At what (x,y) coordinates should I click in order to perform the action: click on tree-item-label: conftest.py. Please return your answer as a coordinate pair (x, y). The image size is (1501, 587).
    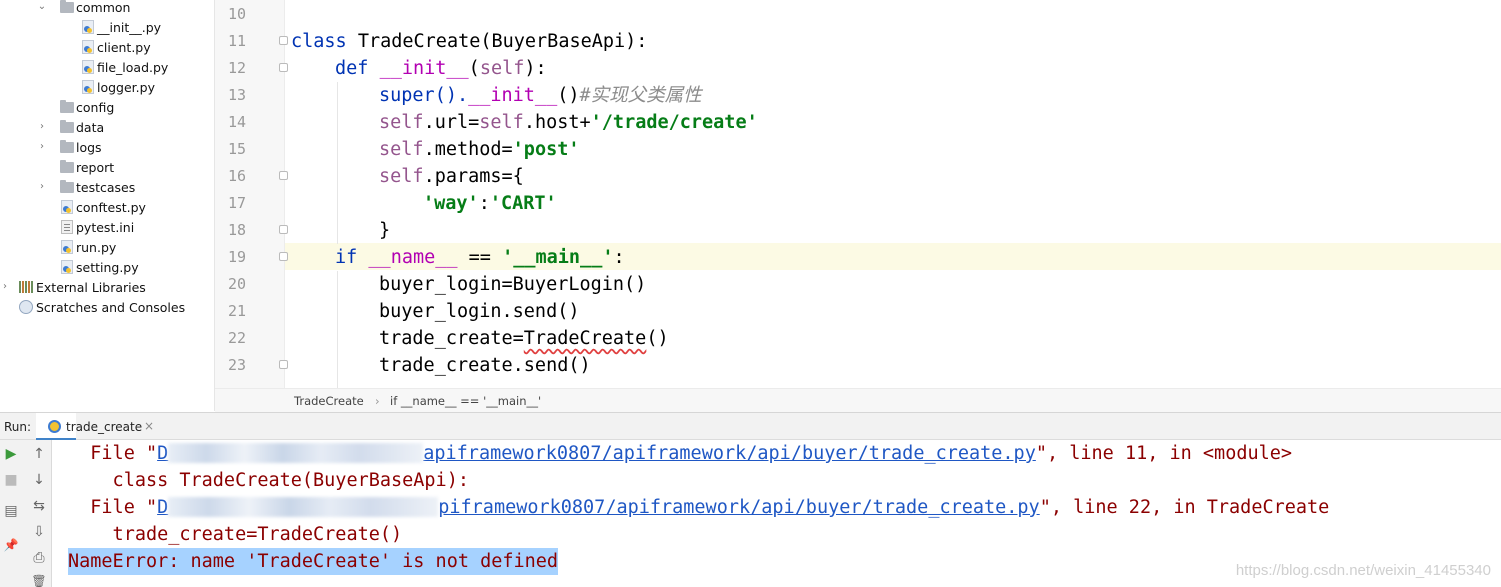
    Looking at the image, I should click on (111, 207).